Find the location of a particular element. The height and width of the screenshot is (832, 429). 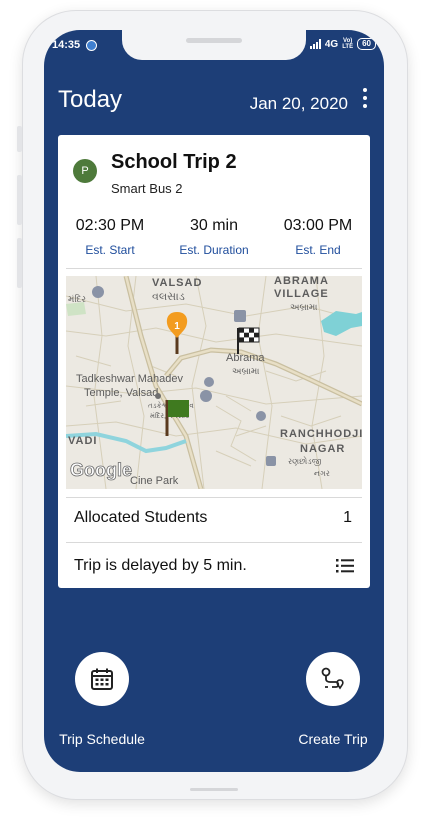

trip-title: School Trip 2 is located at coordinates (174, 162).